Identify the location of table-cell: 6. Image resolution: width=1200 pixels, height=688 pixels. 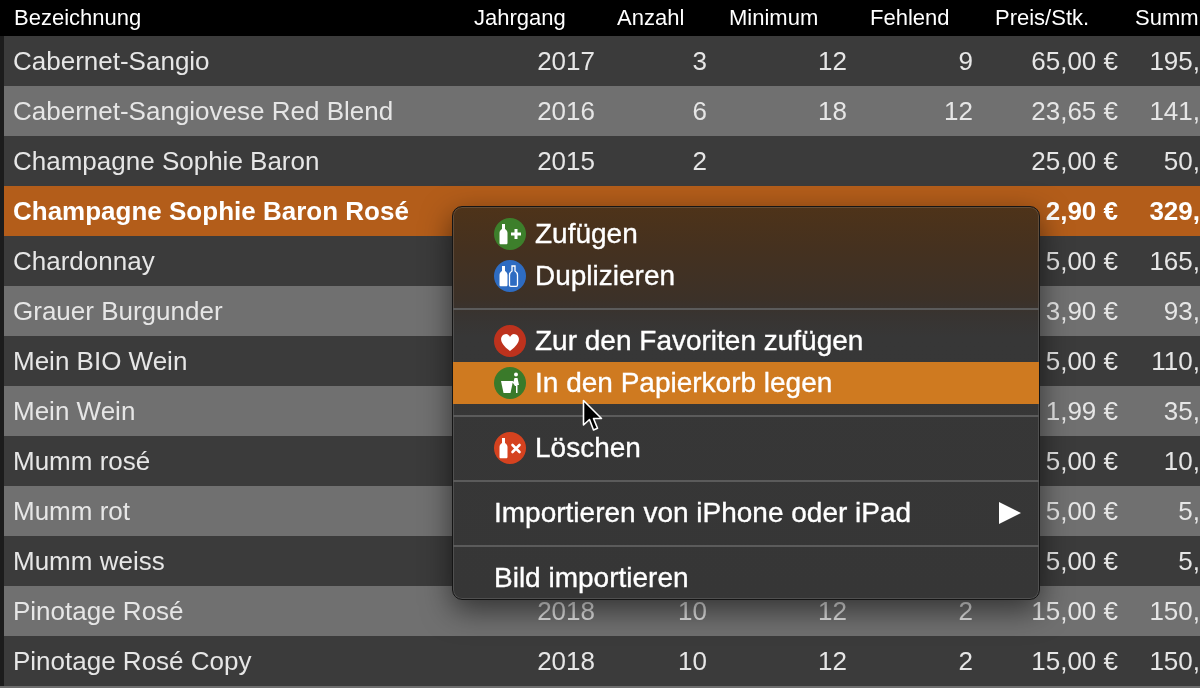
(699, 111).